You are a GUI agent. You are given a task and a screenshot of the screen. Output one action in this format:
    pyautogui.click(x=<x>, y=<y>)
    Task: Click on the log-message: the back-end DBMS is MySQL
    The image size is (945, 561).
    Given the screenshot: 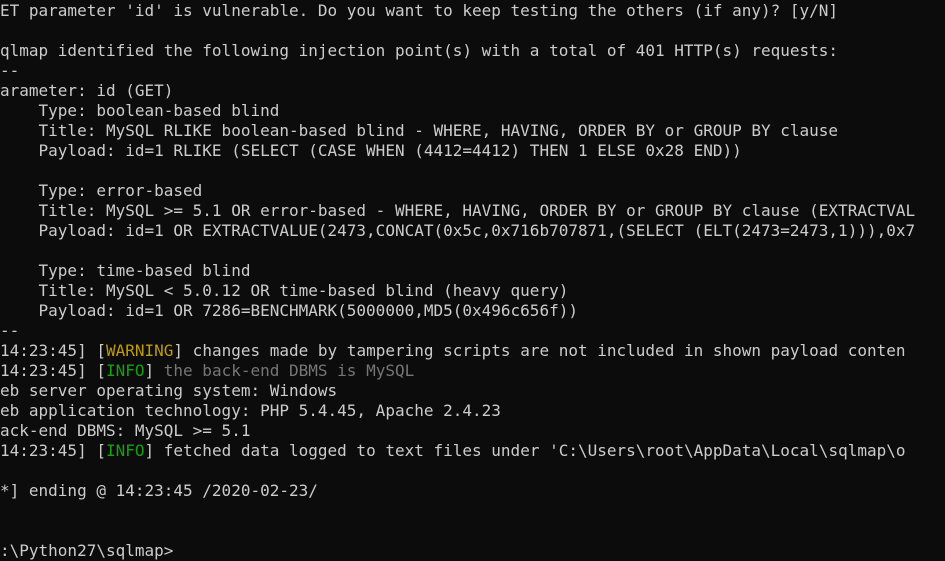 What is the action you would take?
    pyautogui.click(x=284, y=370)
    